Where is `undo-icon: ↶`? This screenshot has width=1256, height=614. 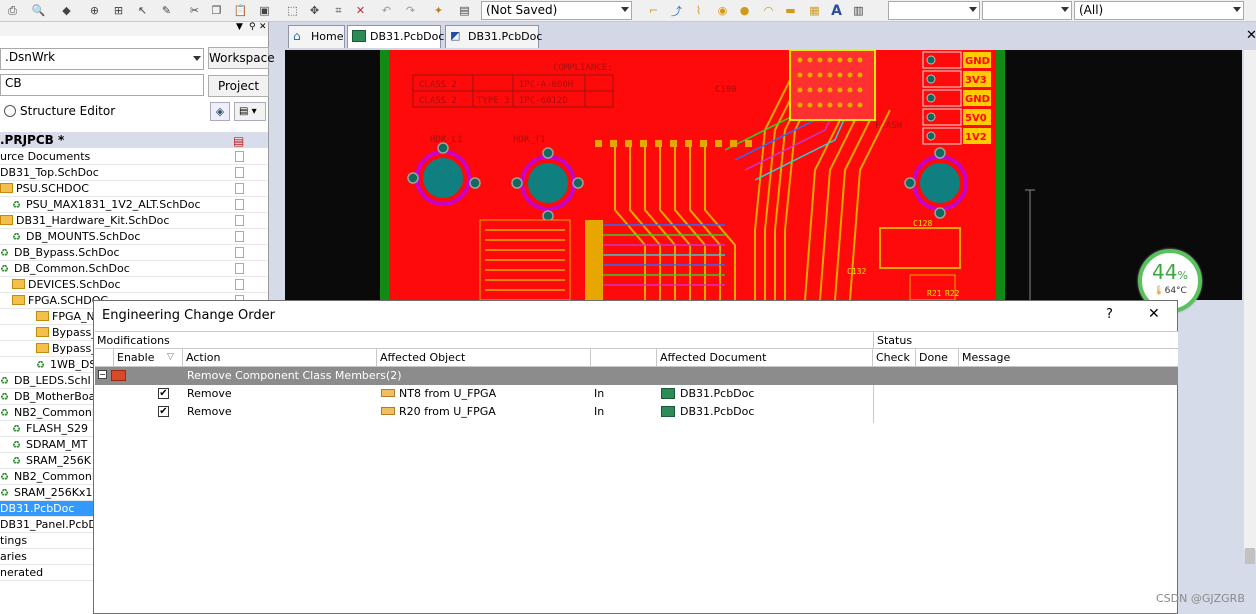 undo-icon: ↶ is located at coordinates (386, 10).